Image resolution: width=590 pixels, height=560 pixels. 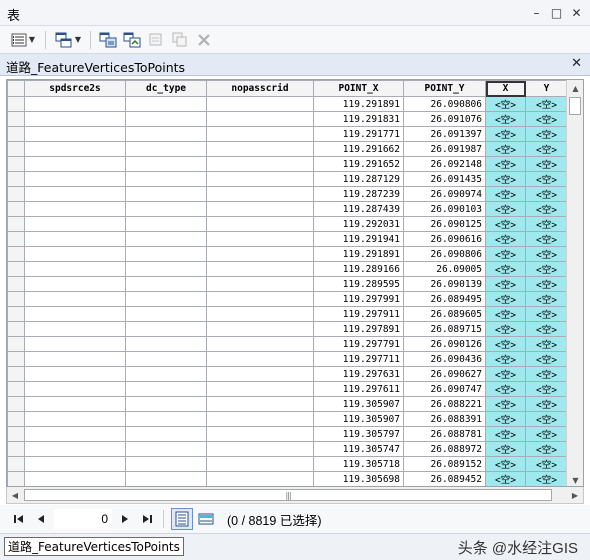 What do you see at coordinates (444, 374) in the screenshot?
I see `cell-point-y: 26.090627` at bounding box center [444, 374].